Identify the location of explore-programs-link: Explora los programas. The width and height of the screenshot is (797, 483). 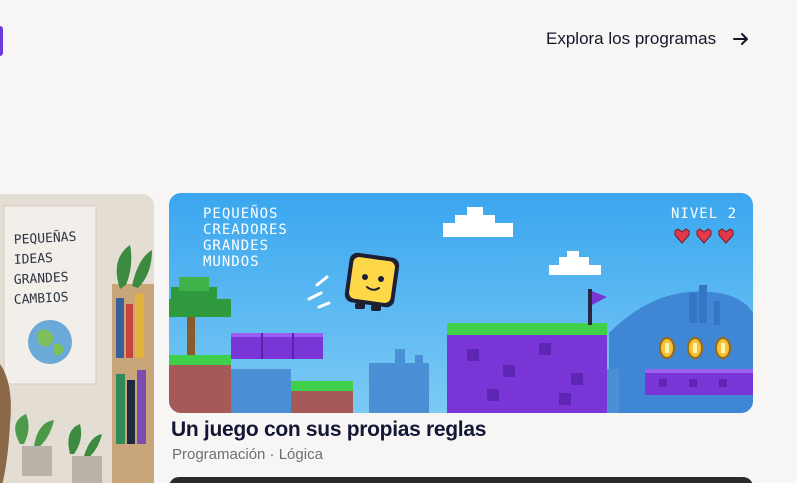
(648, 39).